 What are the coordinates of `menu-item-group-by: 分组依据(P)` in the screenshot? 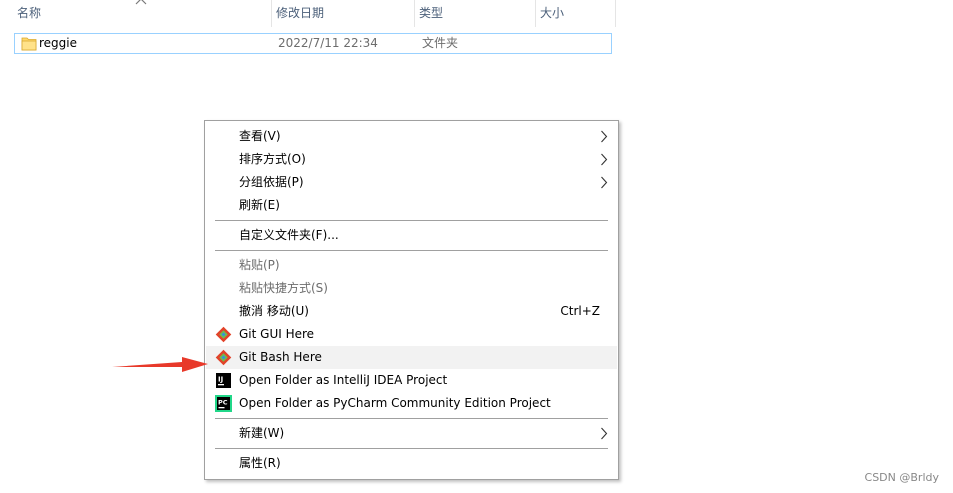 It's located at (411, 182).